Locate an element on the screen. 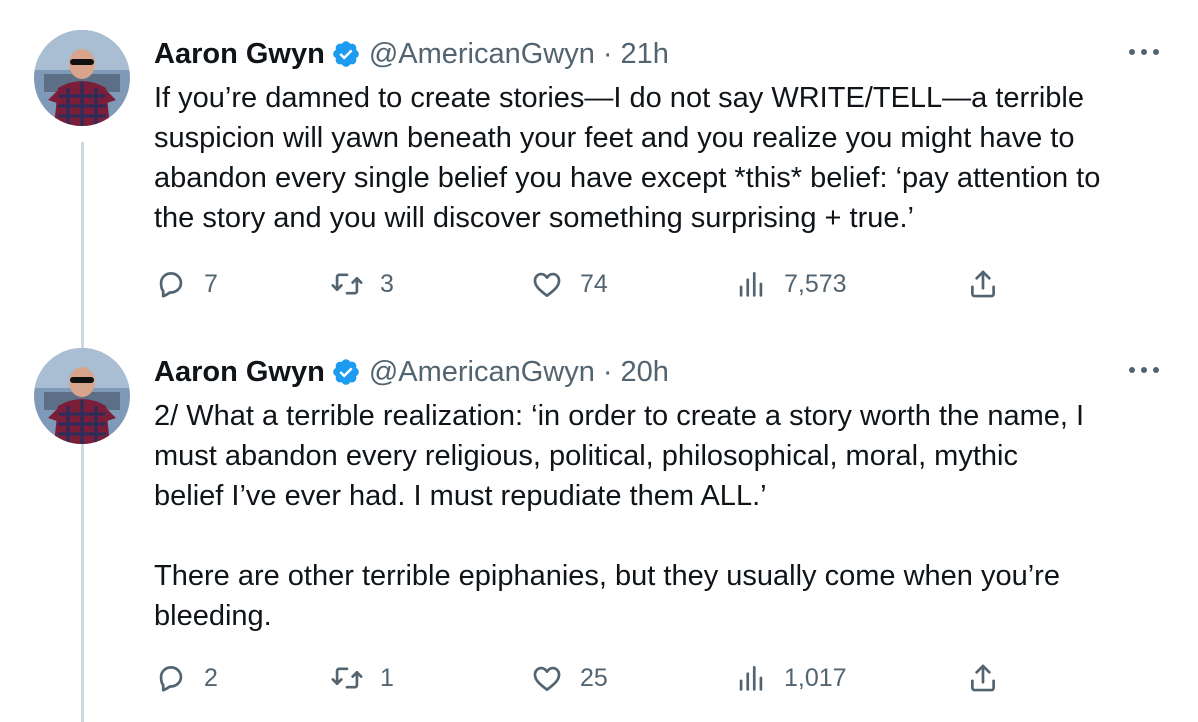 This screenshot has width=1198, height=722. reply-count: 2 is located at coordinates (211, 677).